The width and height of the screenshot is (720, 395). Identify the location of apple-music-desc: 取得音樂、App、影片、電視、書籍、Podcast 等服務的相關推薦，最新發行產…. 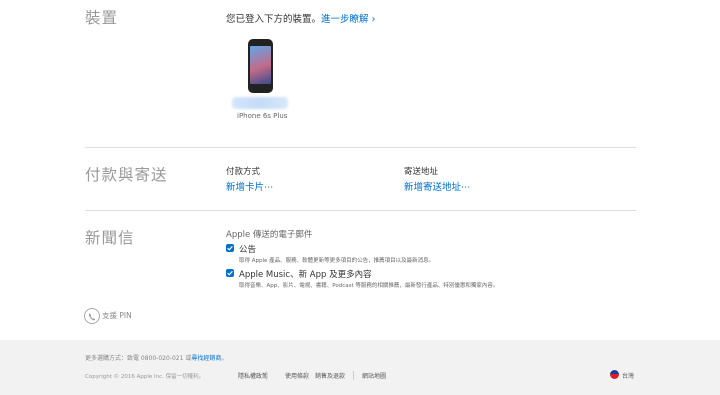
(369, 286).